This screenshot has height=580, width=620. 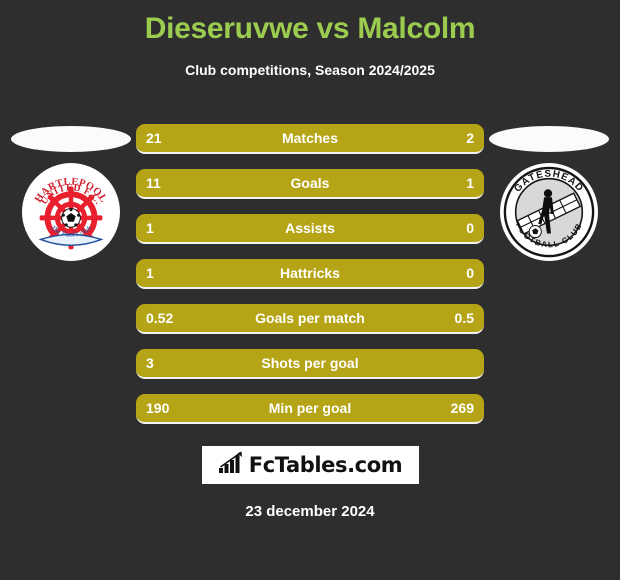 I want to click on stat-row: 1 Hattricks 0, so click(x=310, y=274).